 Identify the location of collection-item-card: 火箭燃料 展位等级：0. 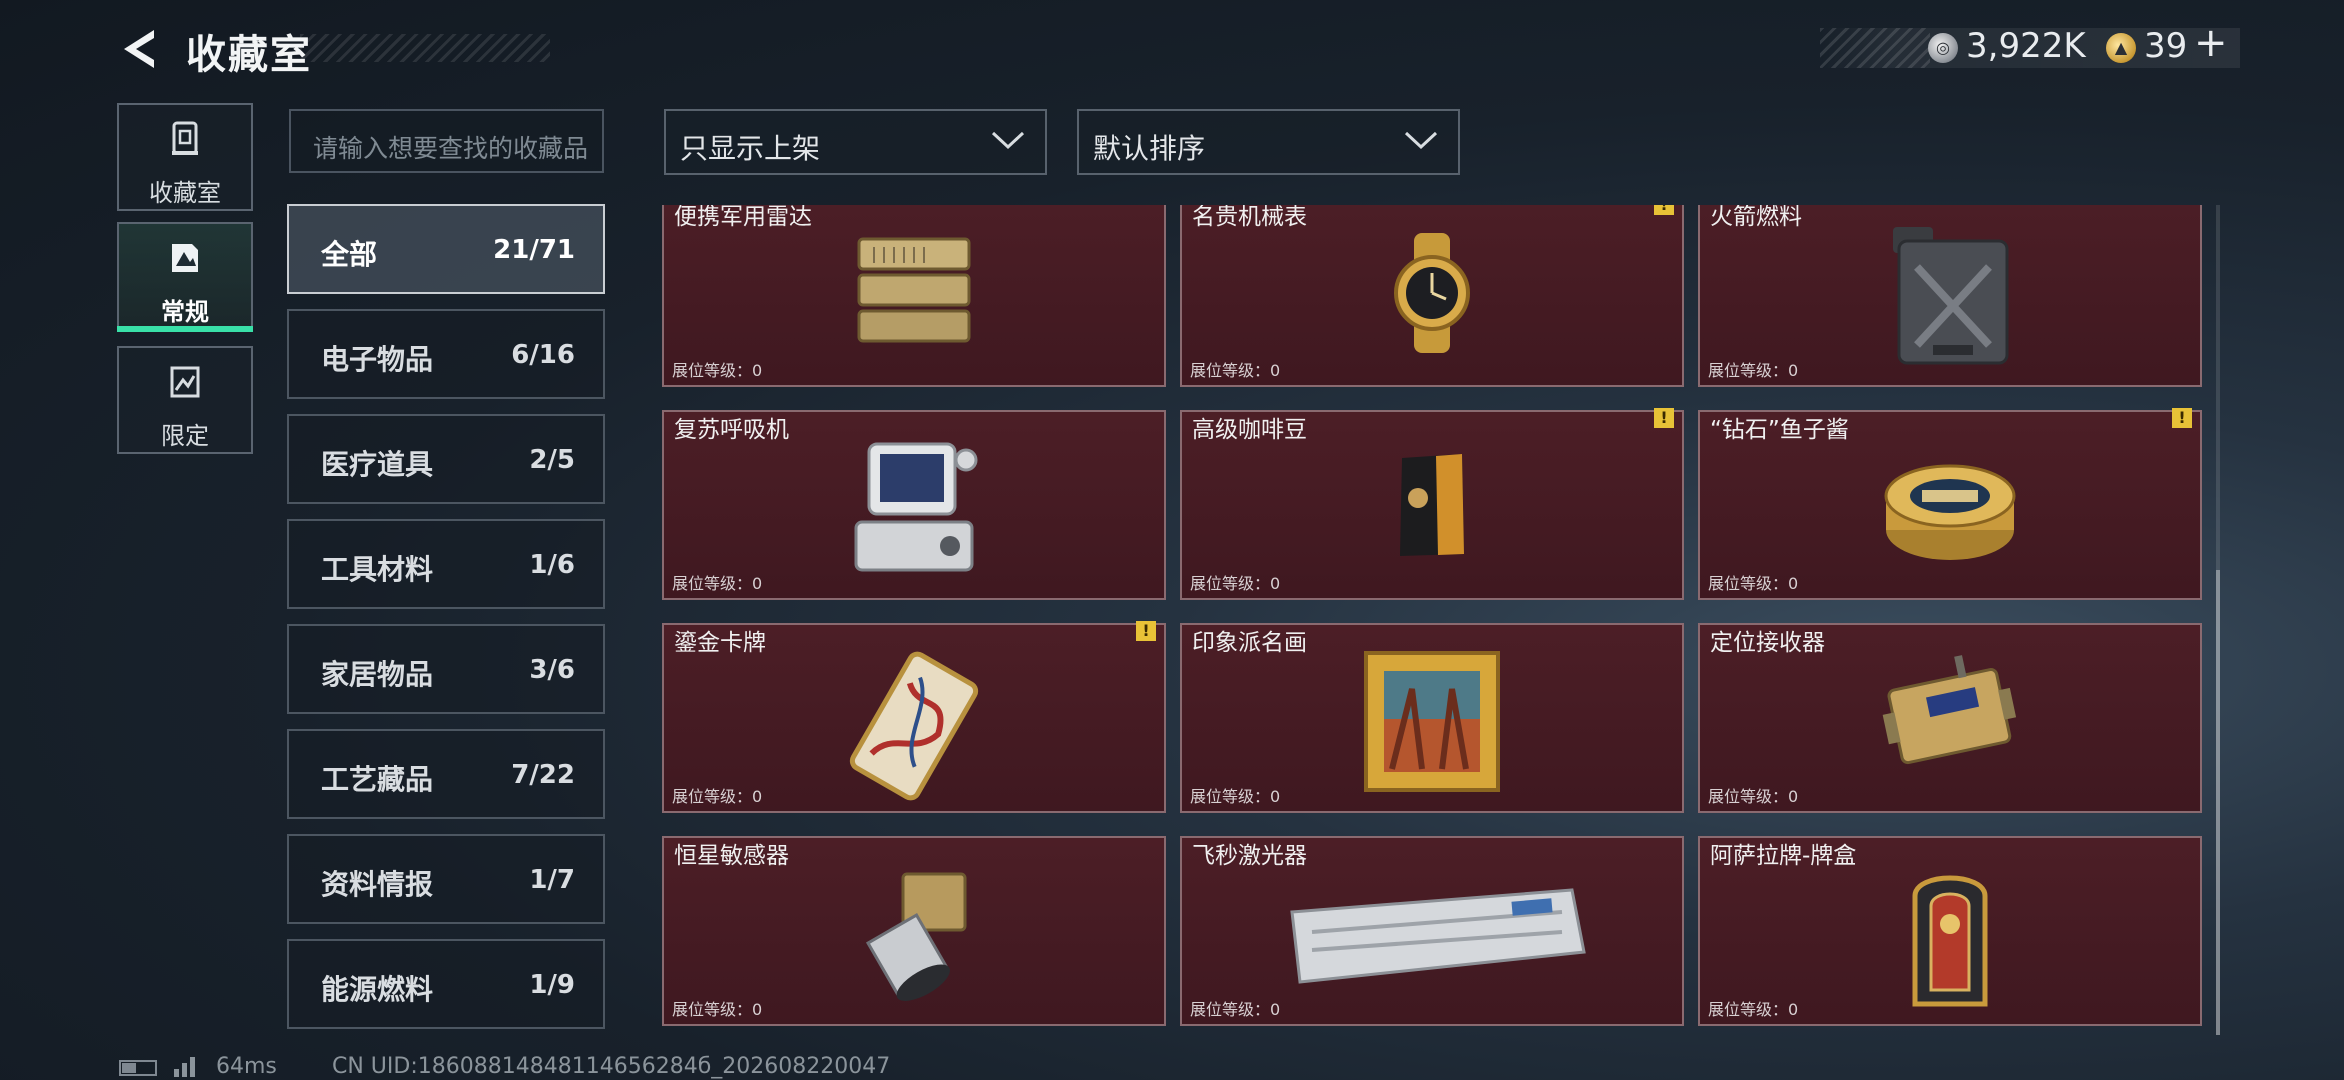
(1950, 296).